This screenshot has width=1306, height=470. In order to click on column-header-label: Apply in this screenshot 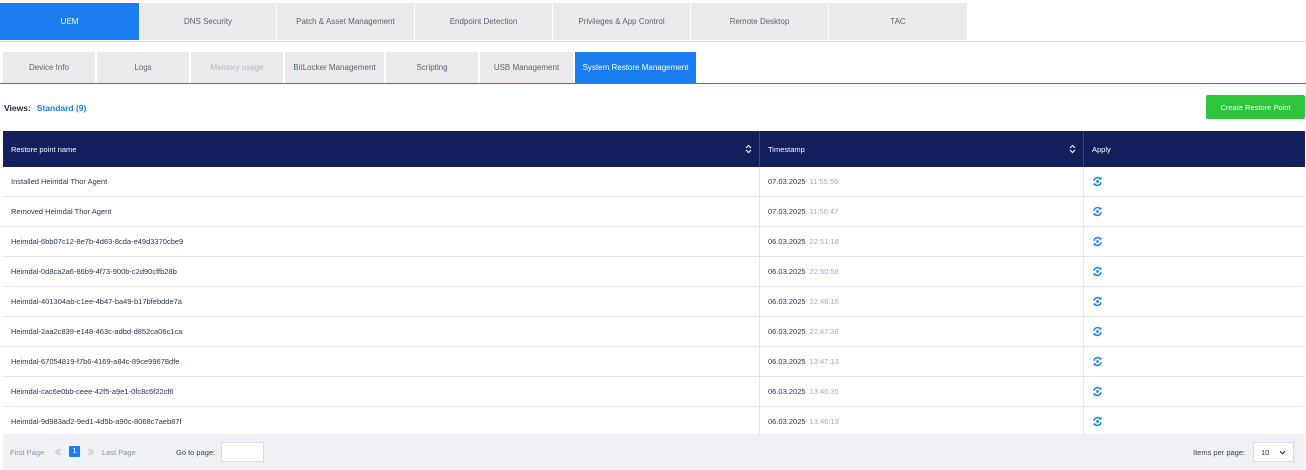, I will do `click(1101, 149)`.